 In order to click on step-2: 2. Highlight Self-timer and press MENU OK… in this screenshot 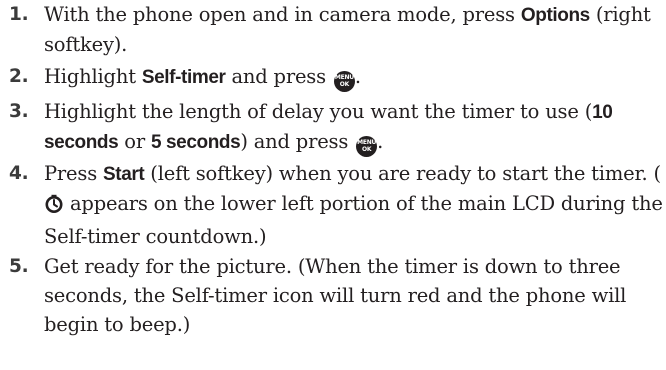, I will do `click(333, 77)`.